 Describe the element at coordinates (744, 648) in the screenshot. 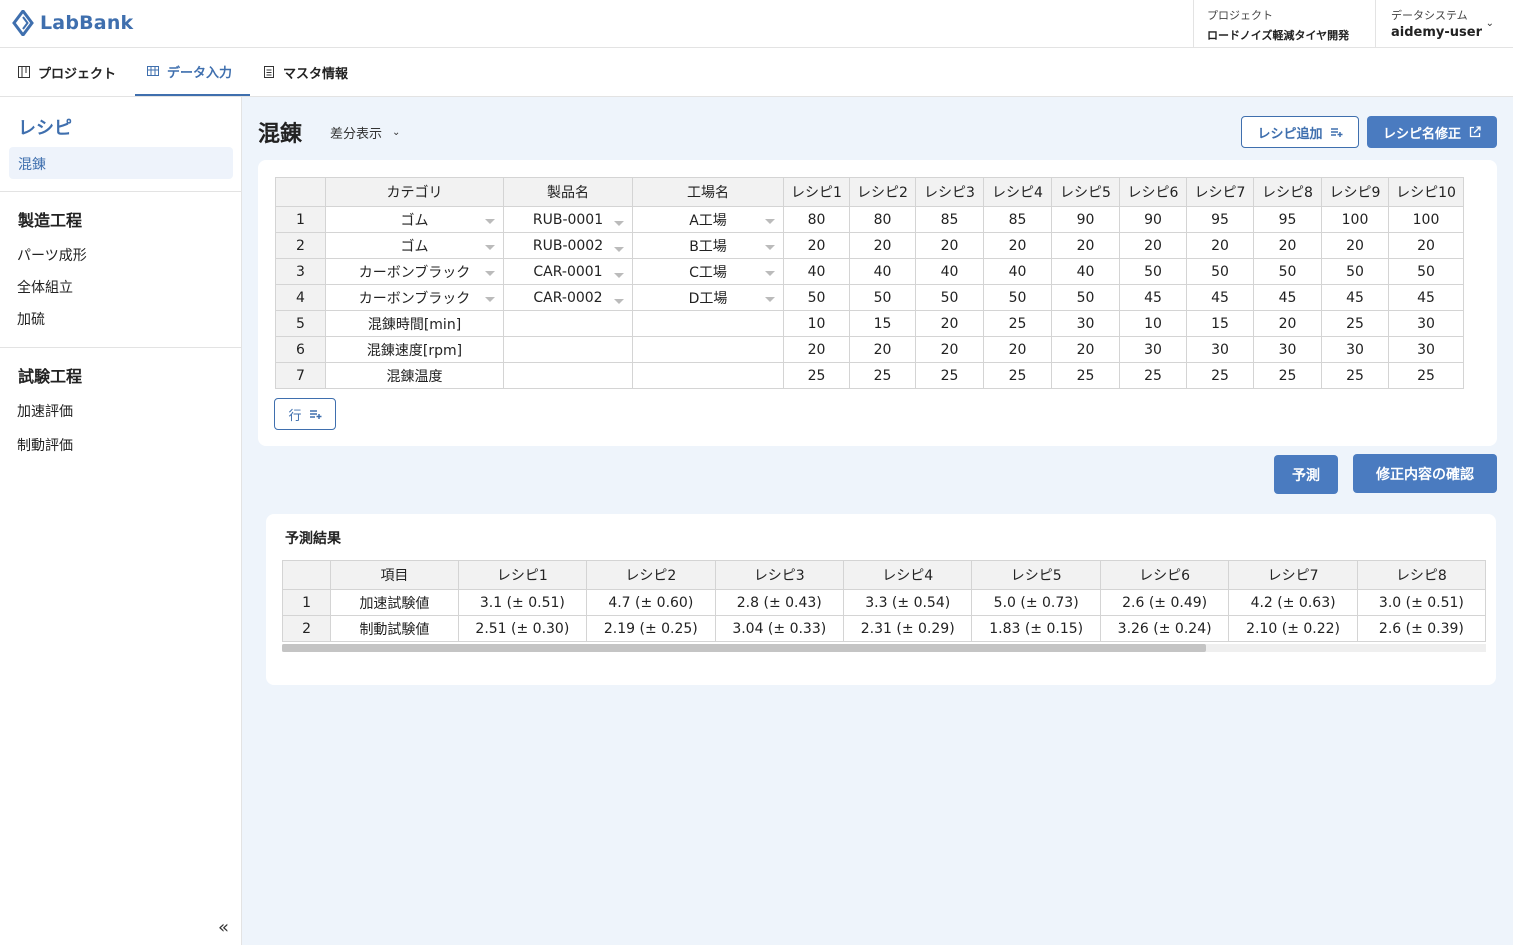

I see `scrollbar-thumb` at that location.